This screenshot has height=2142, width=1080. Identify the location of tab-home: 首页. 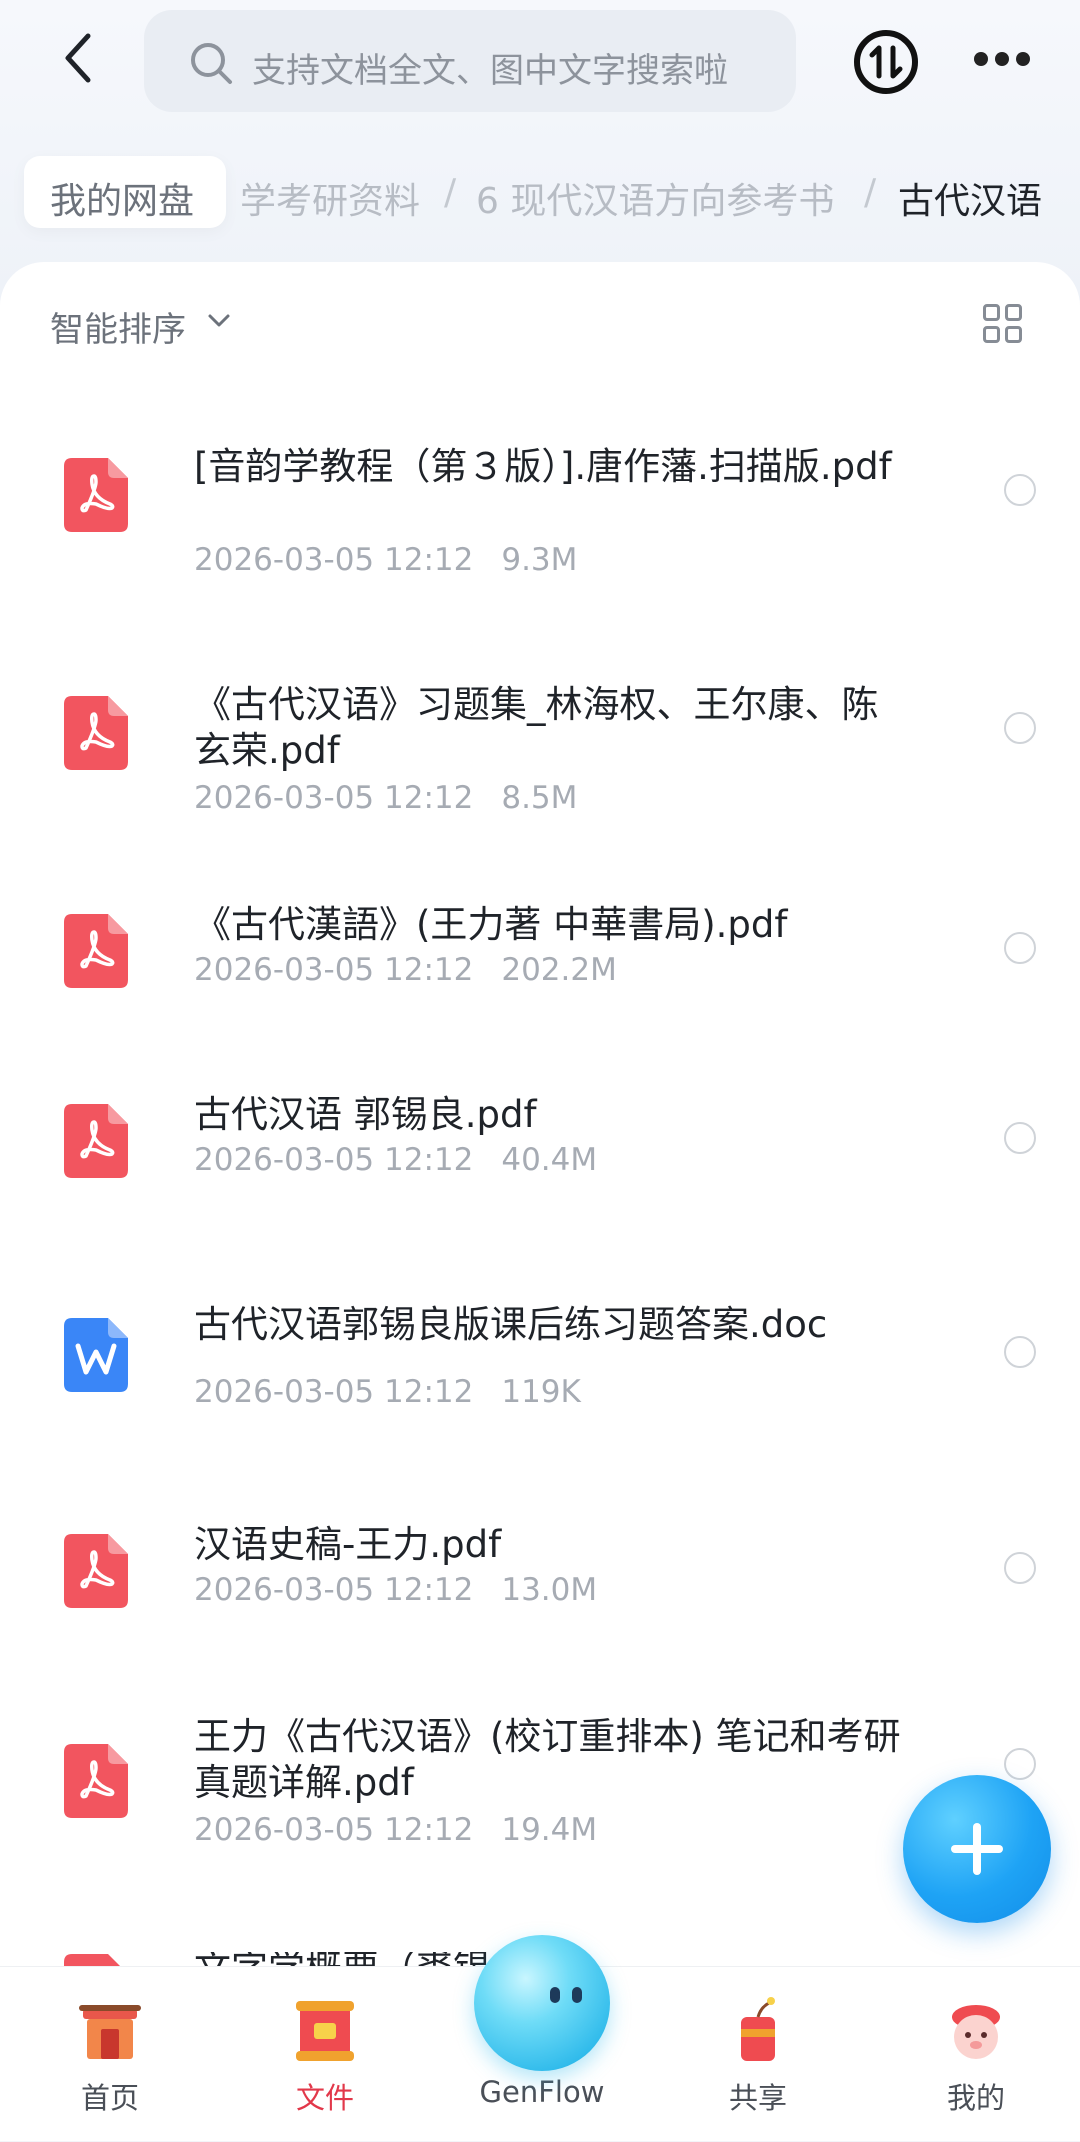
(110, 2054).